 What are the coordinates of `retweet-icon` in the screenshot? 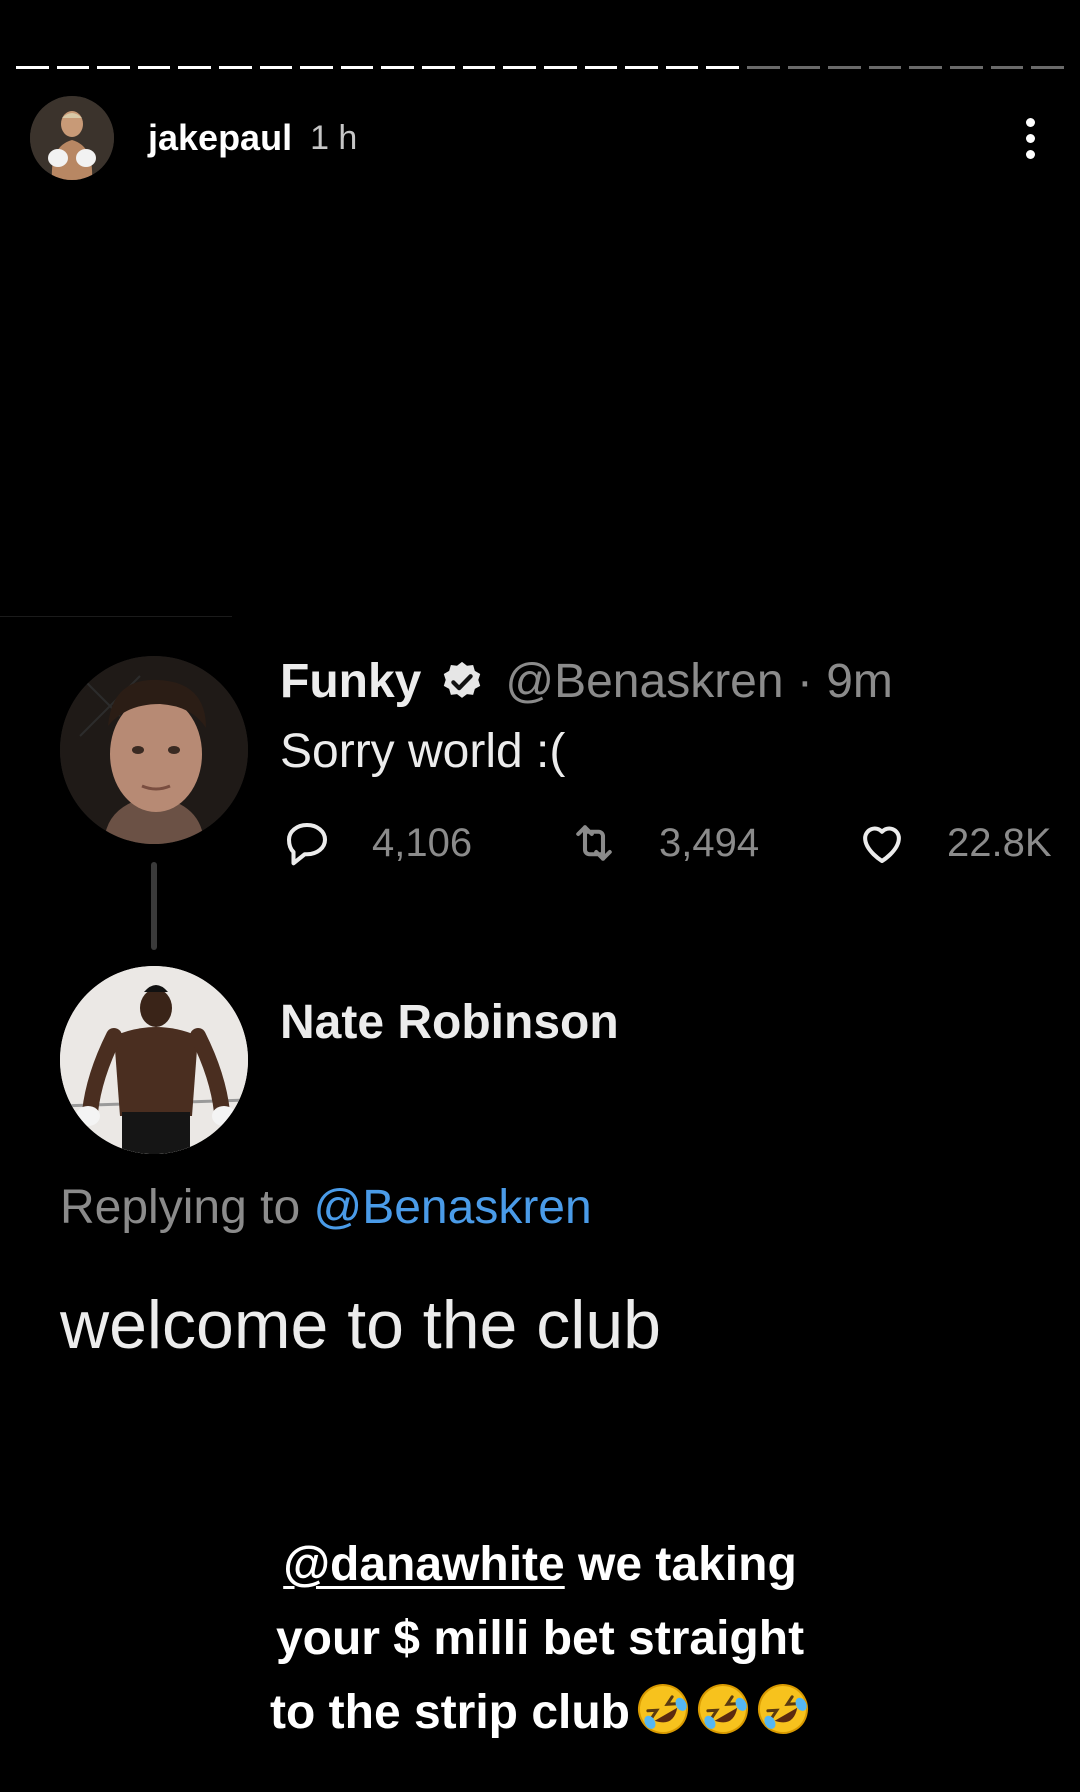 It's located at (594, 843).